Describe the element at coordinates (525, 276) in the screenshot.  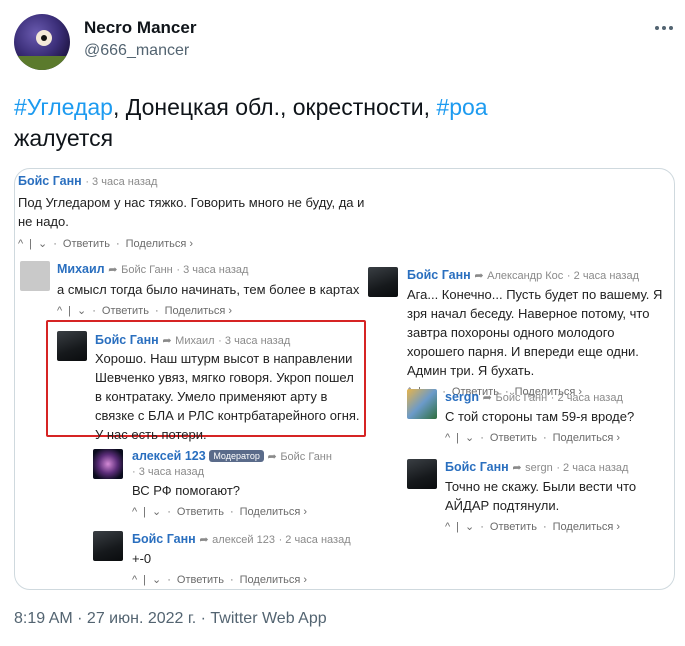
I see `comment-reply-to: Александр Кос` at that location.